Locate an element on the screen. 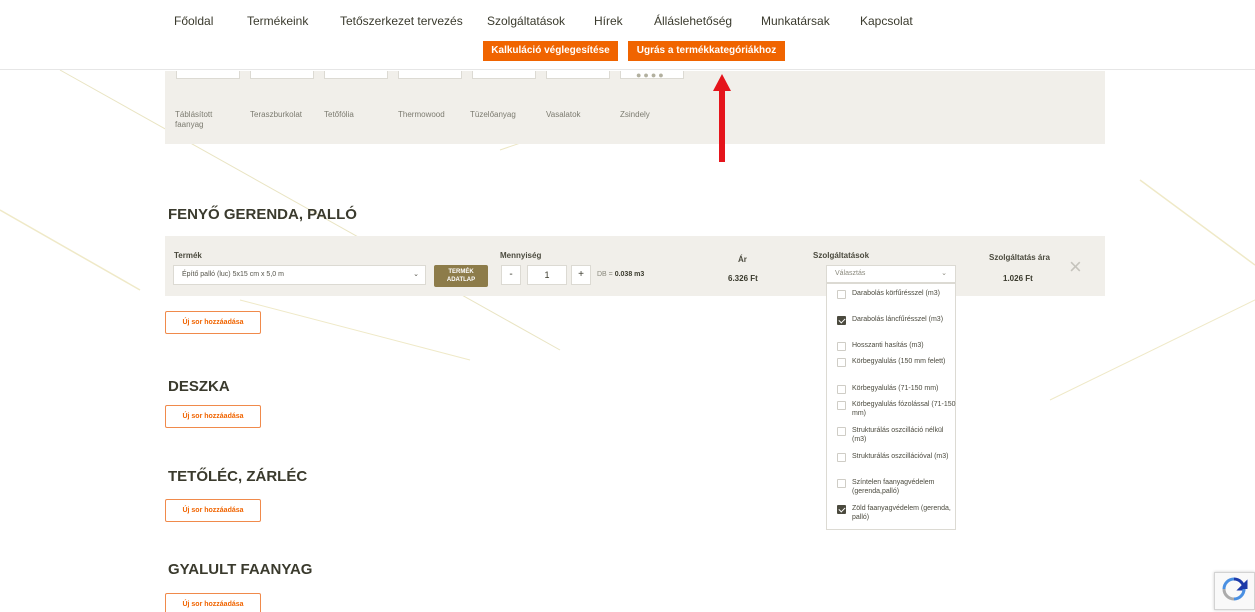 The width and height of the screenshot is (1255, 612). service-option-label: Strukturálás oszcillációval (m3) is located at coordinates (900, 456).